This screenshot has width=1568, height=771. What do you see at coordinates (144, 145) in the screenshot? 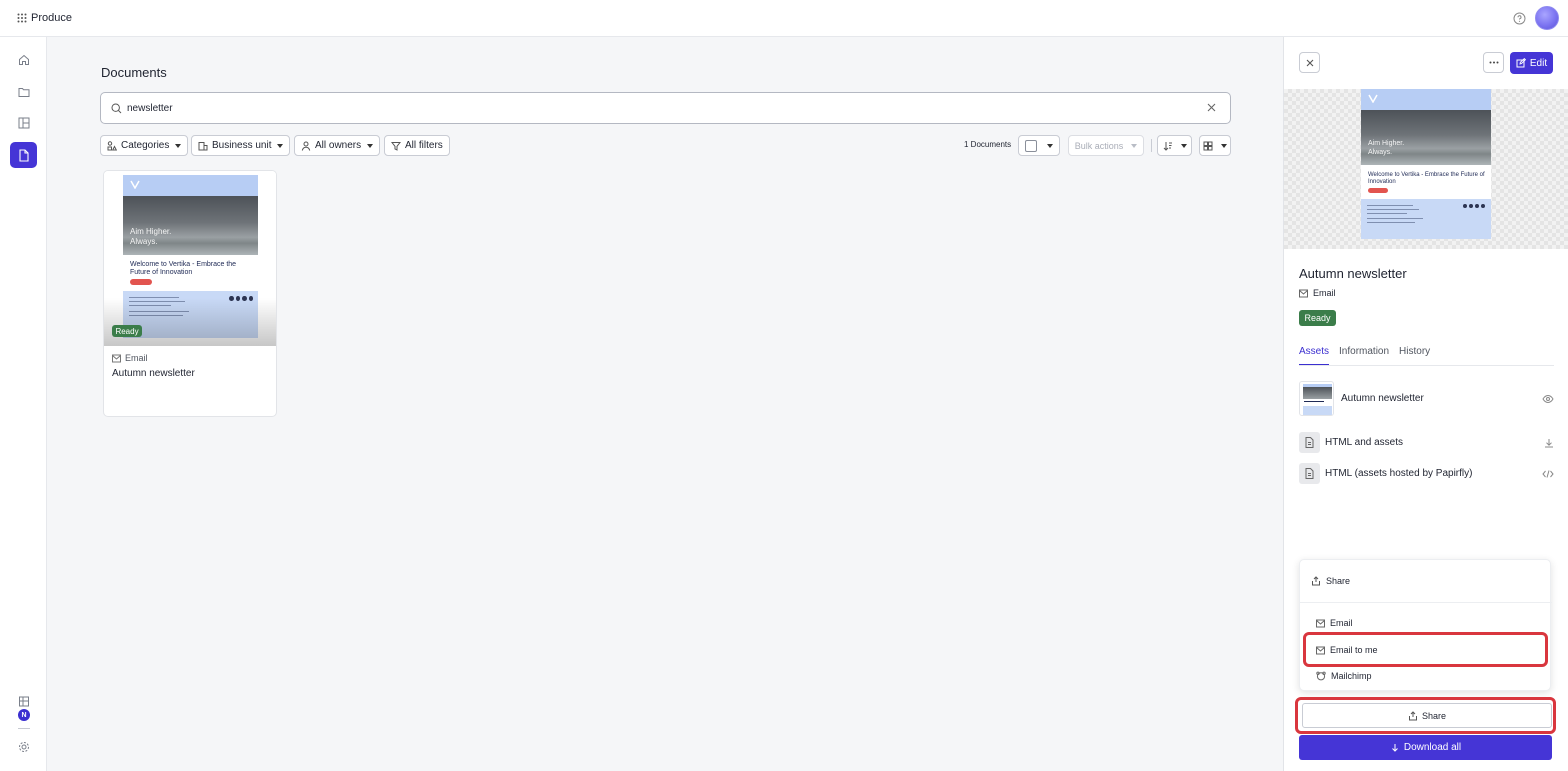
I see `categories-filter: Categories` at bounding box center [144, 145].